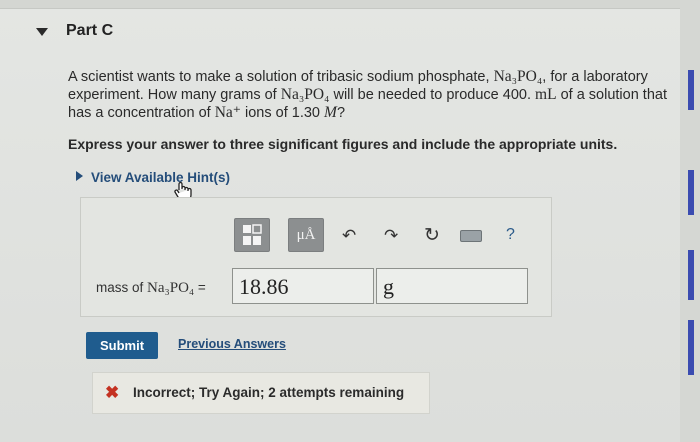 The height and width of the screenshot is (442, 700). I want to click on part-title: Part C, so click(90, 30).